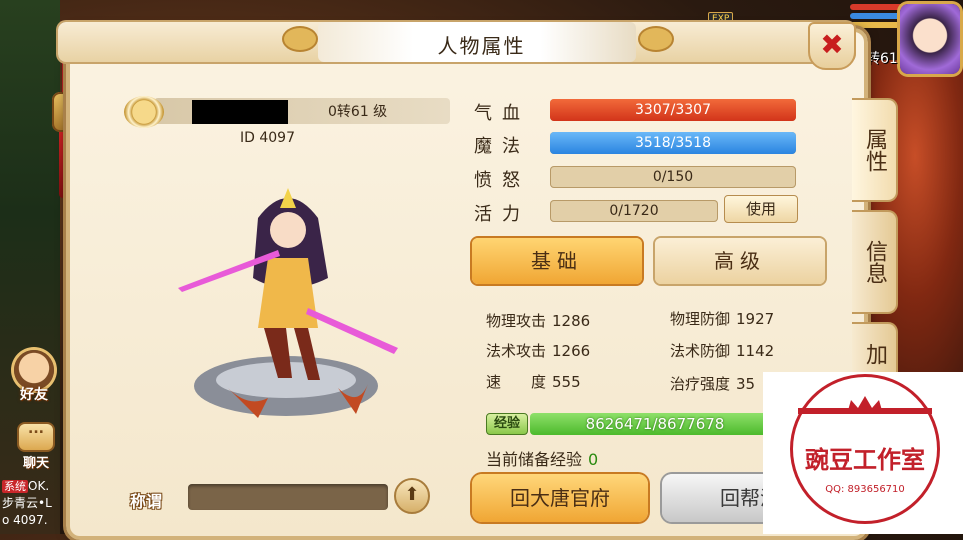  Describe the element at coordinates (358, 112) in the screenshot. I see `player-level: 0转61 级` at that location.